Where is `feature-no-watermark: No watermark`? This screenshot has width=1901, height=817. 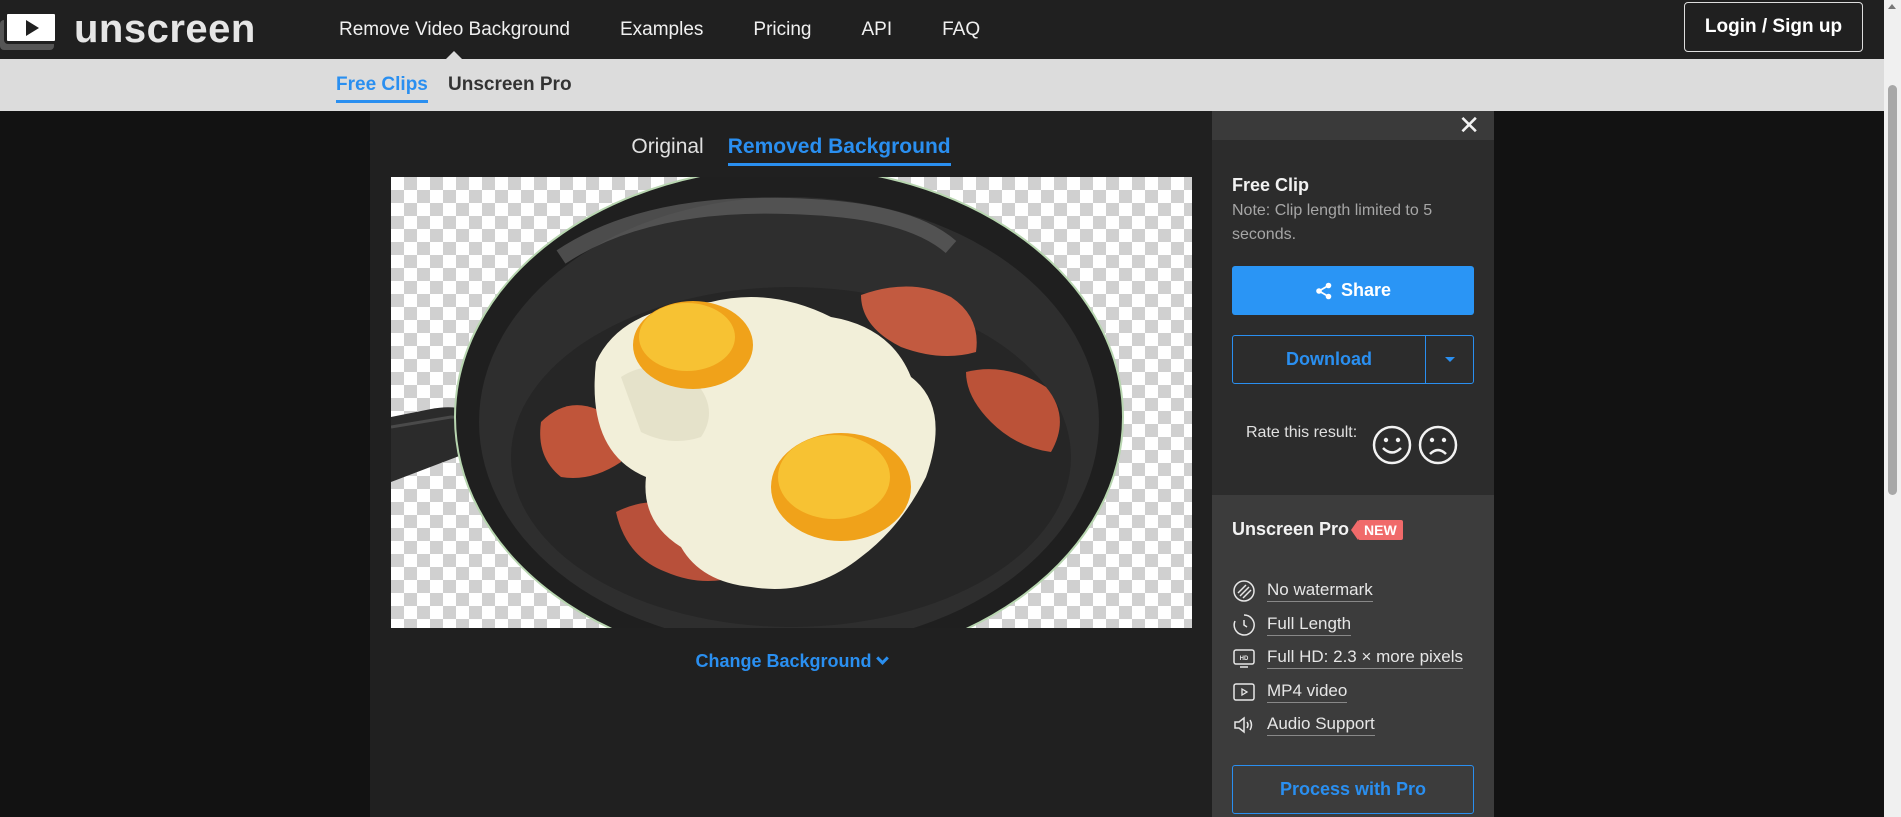 feature-no-watermark: No watermark is located at coordinates (1302, 591).